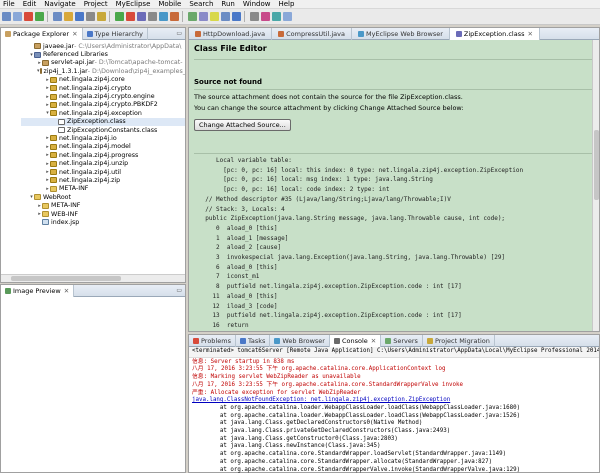 Image resolution: width=600 pixels, height=473 pixels. I want to click on tree-item: ▸ net.lingala.zip4j.crypto.PBKDF2, so click(103, 105).